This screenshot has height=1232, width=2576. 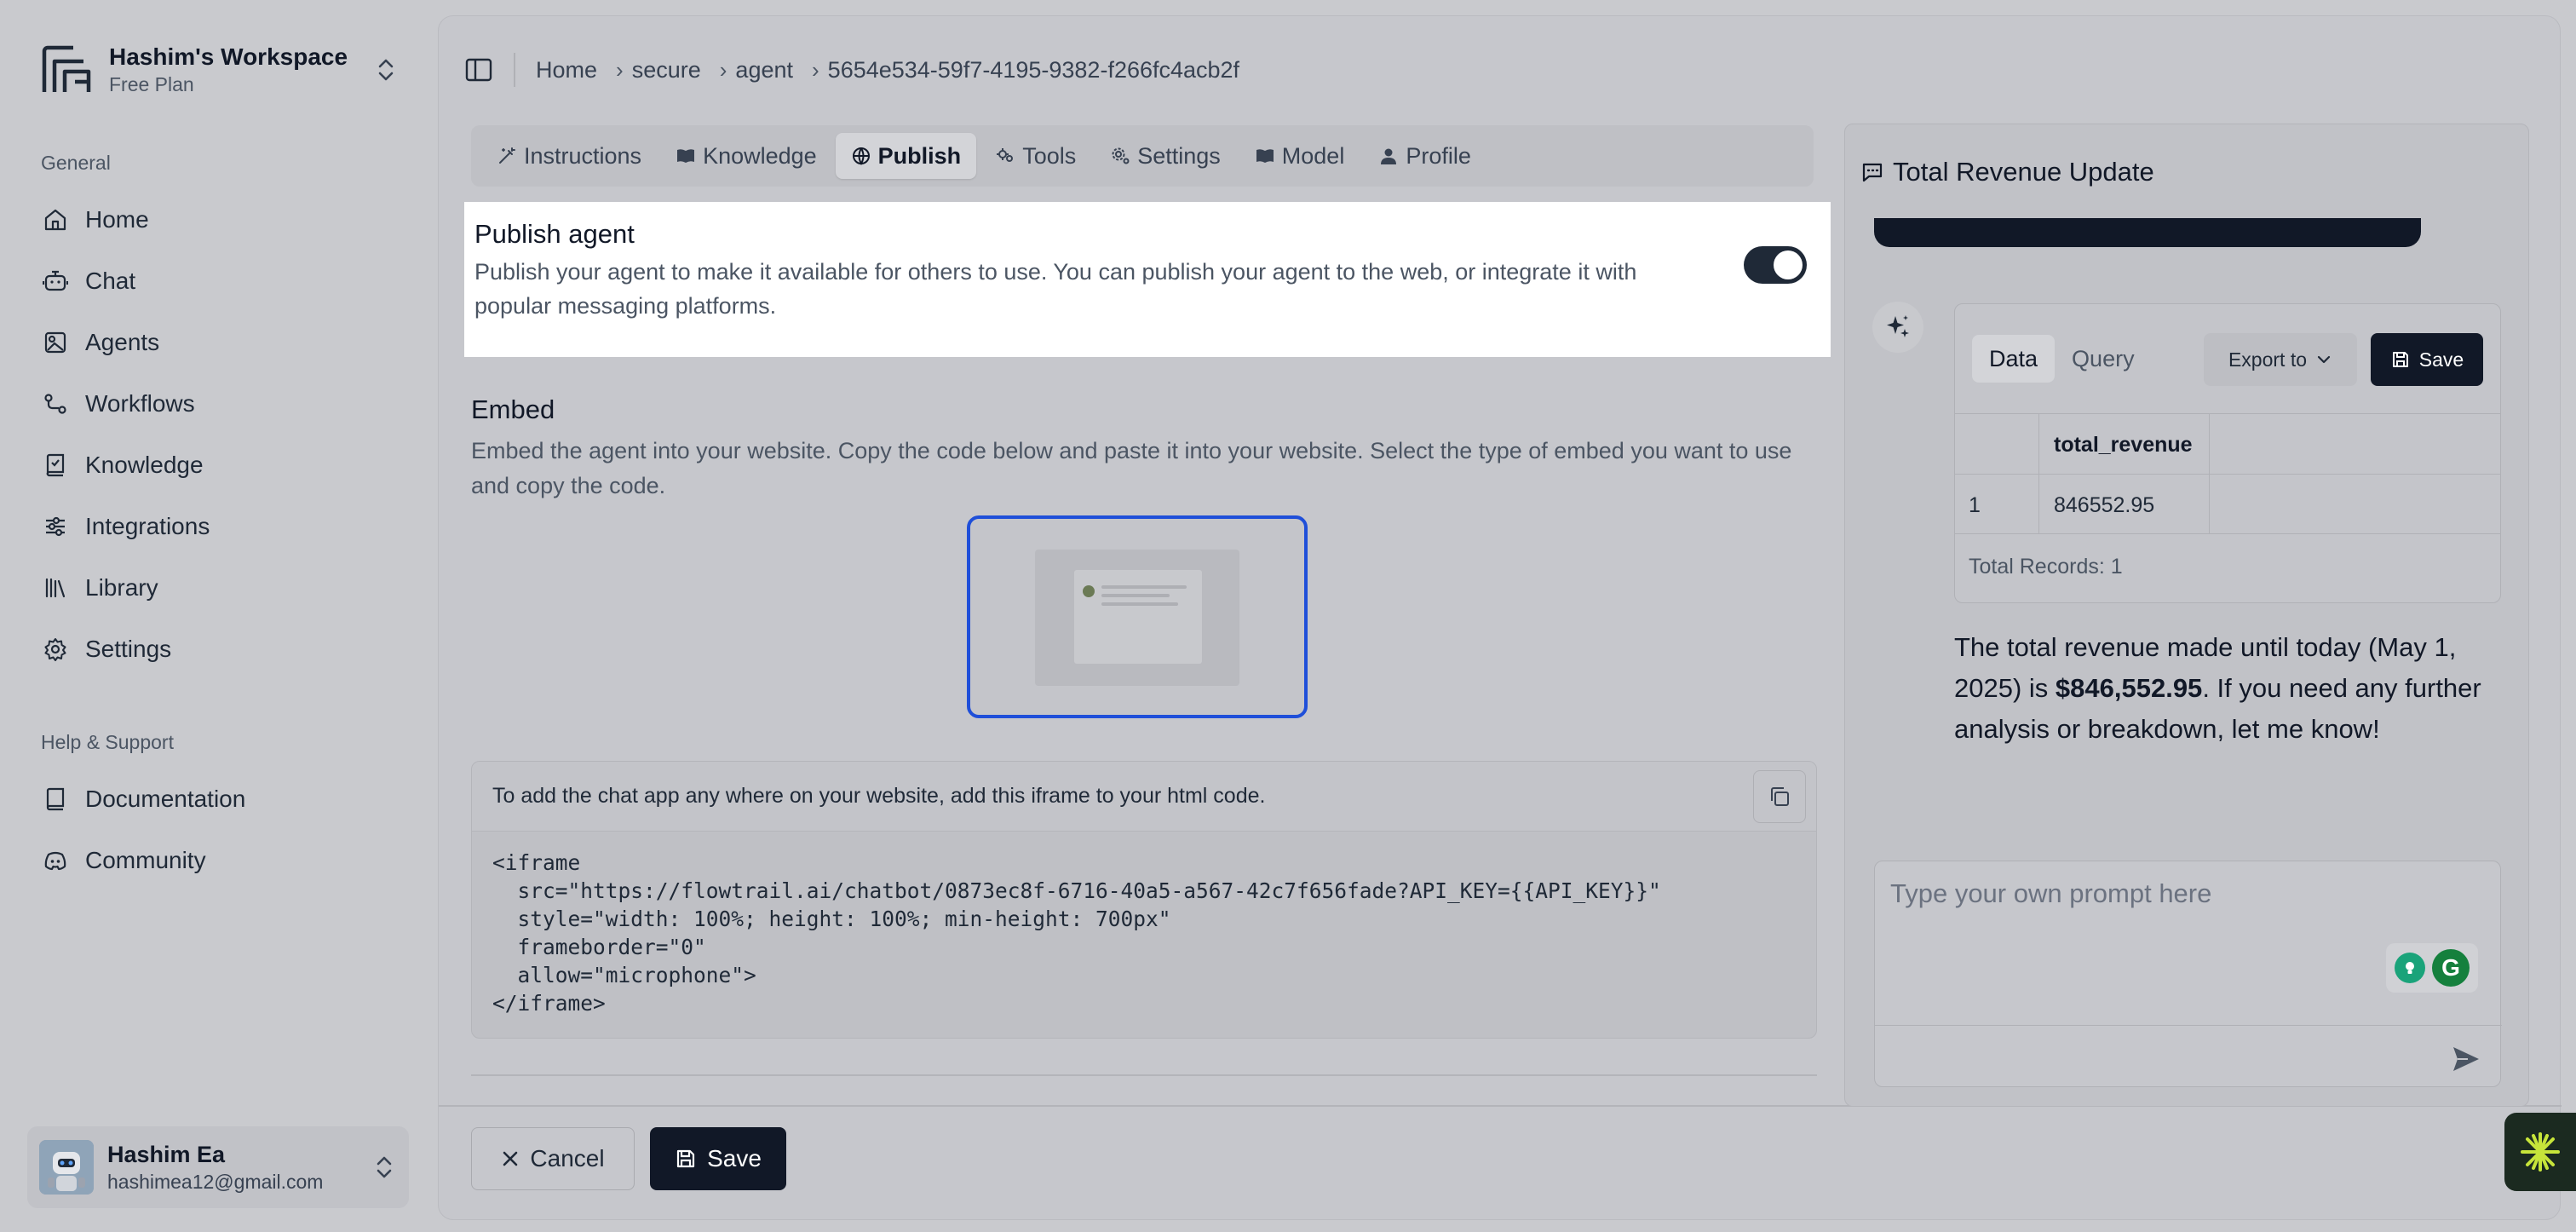 I want to click on grammarly-widget: G, so click(x=2432, y=968).